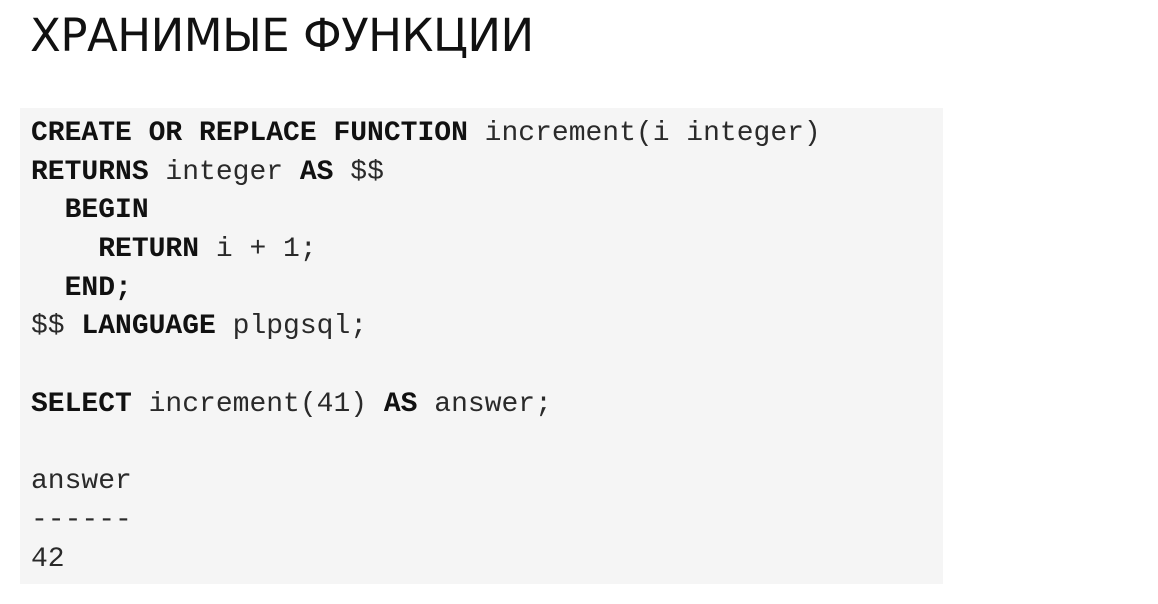 The image size is (1158, 604). What do you see at coordinates (81, 482) in the screenshot?
I see `code-text: answer` at bounding box center [81, 482].